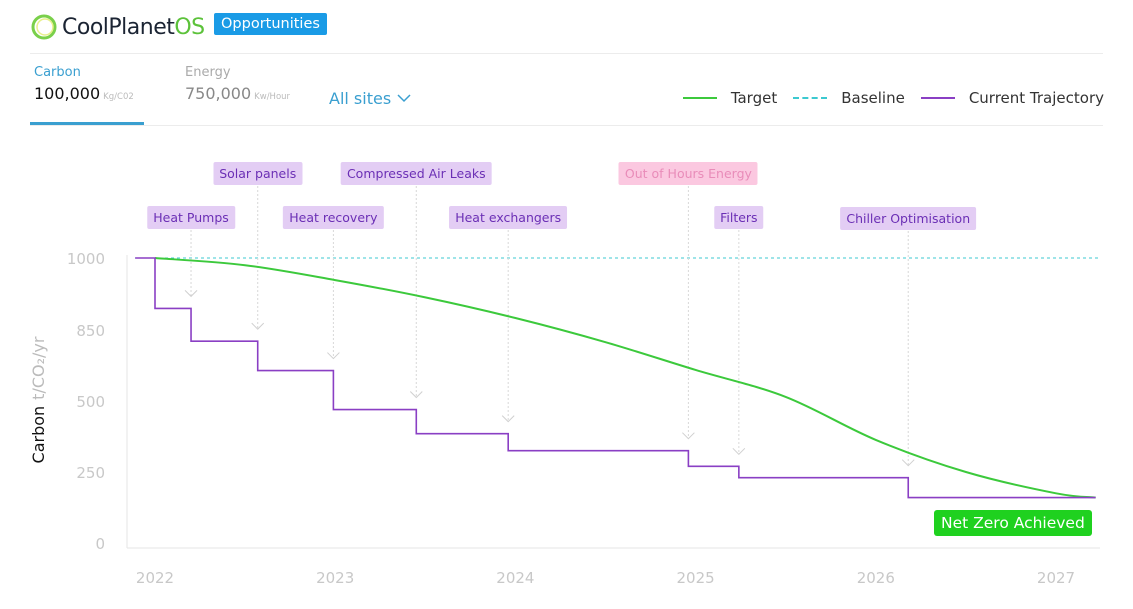 Image resolution: width=1133 pixels, height=609 pixels. I want to click on annotation-label: Heat recovery, so click(333, 217).